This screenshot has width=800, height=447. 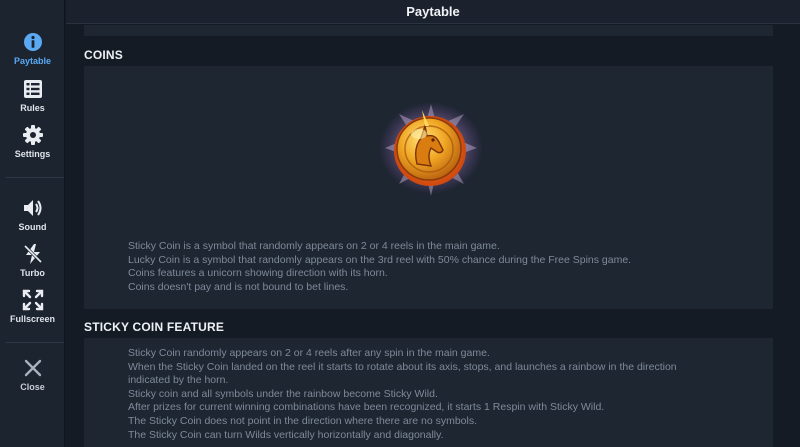 I want to click on lightning-off-icon, so click(x=33, y=254).